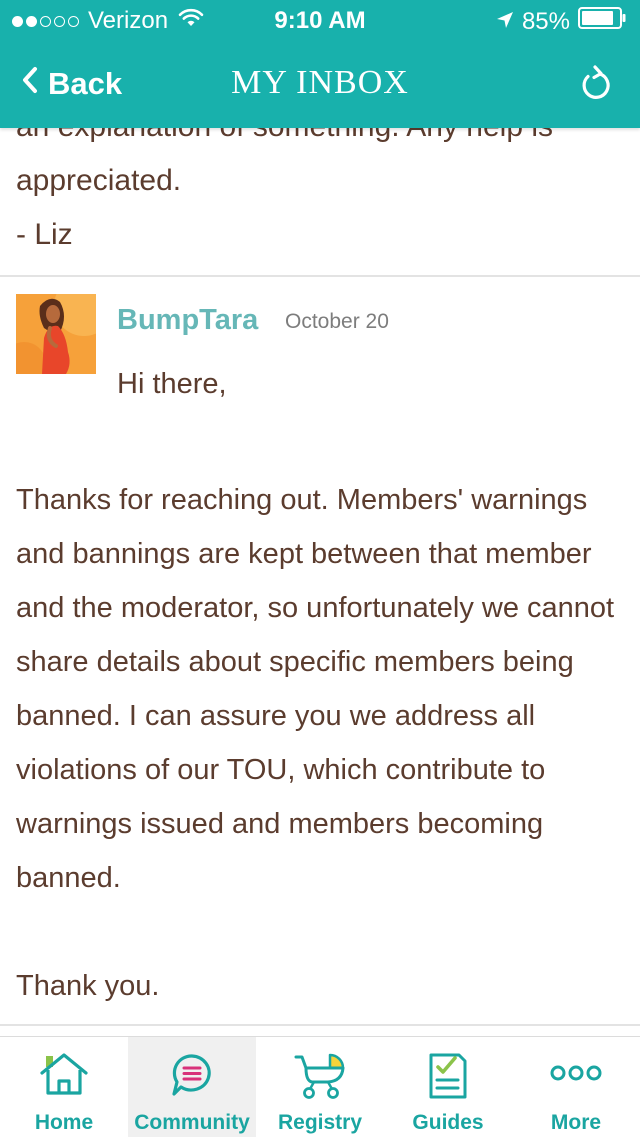 The height and width of the screenshot is (1137, 640). What do you see at coordinates (448, 1076) in the screenshot?
I see `checklist-icon` at bounding box center [448, 1076].